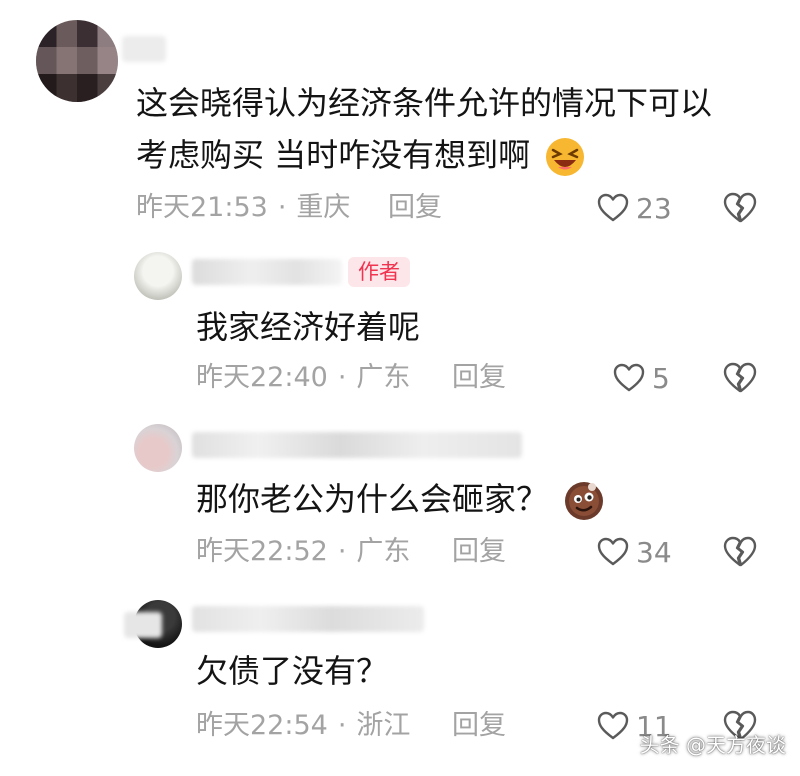 This screenshot has width=800, height=776. Describe the element at coordinates (634, 208) in the screenshot. I see `like-button: 23` at that location.